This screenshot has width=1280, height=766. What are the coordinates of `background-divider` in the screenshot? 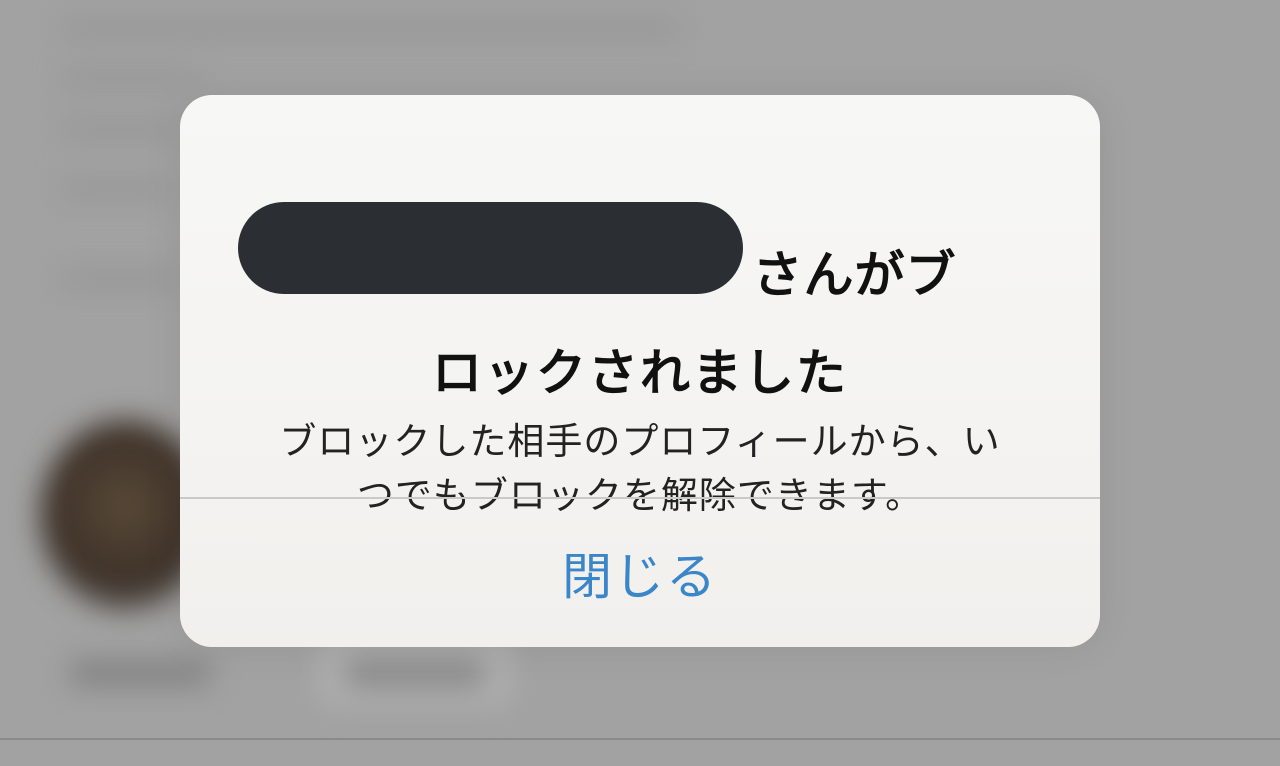 It's located at (640, 739).